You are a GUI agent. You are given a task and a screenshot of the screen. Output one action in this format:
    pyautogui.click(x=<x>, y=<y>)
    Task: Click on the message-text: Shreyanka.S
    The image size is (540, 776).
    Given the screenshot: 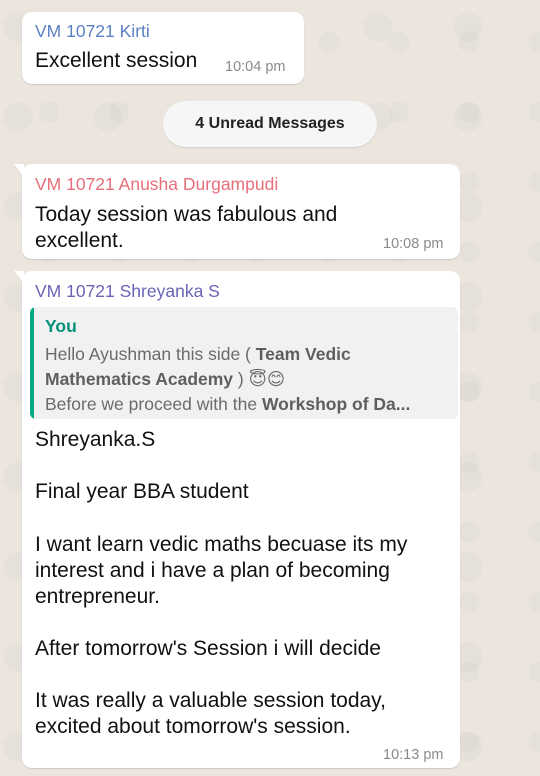 What is the action you would take?
    pyautogui.click(x=95, y=439)
    